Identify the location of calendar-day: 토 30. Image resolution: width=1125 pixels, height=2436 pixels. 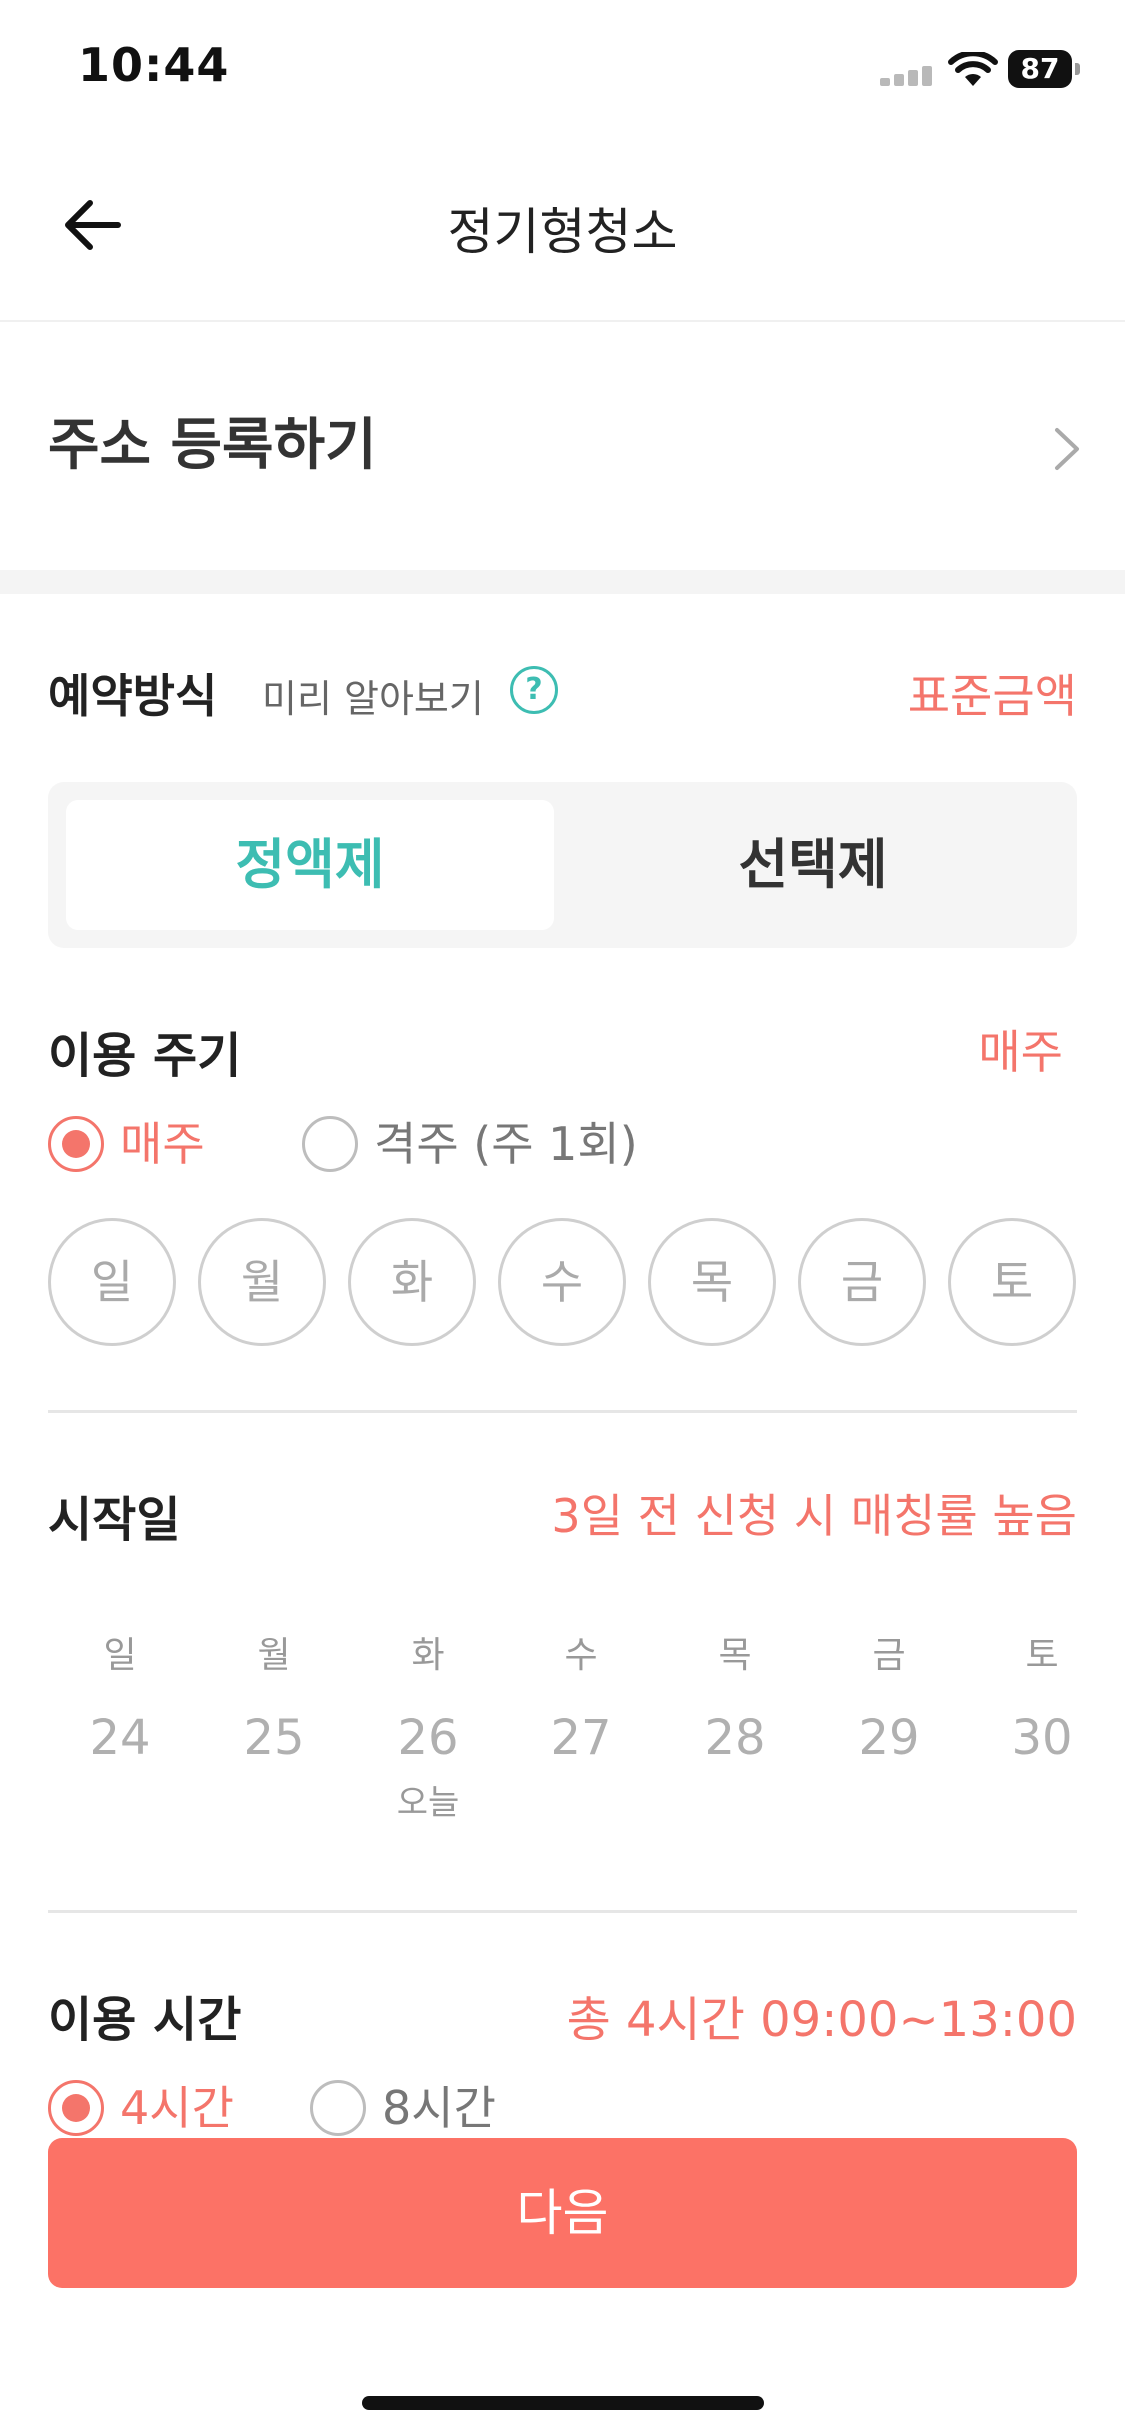
(1042, 1702).